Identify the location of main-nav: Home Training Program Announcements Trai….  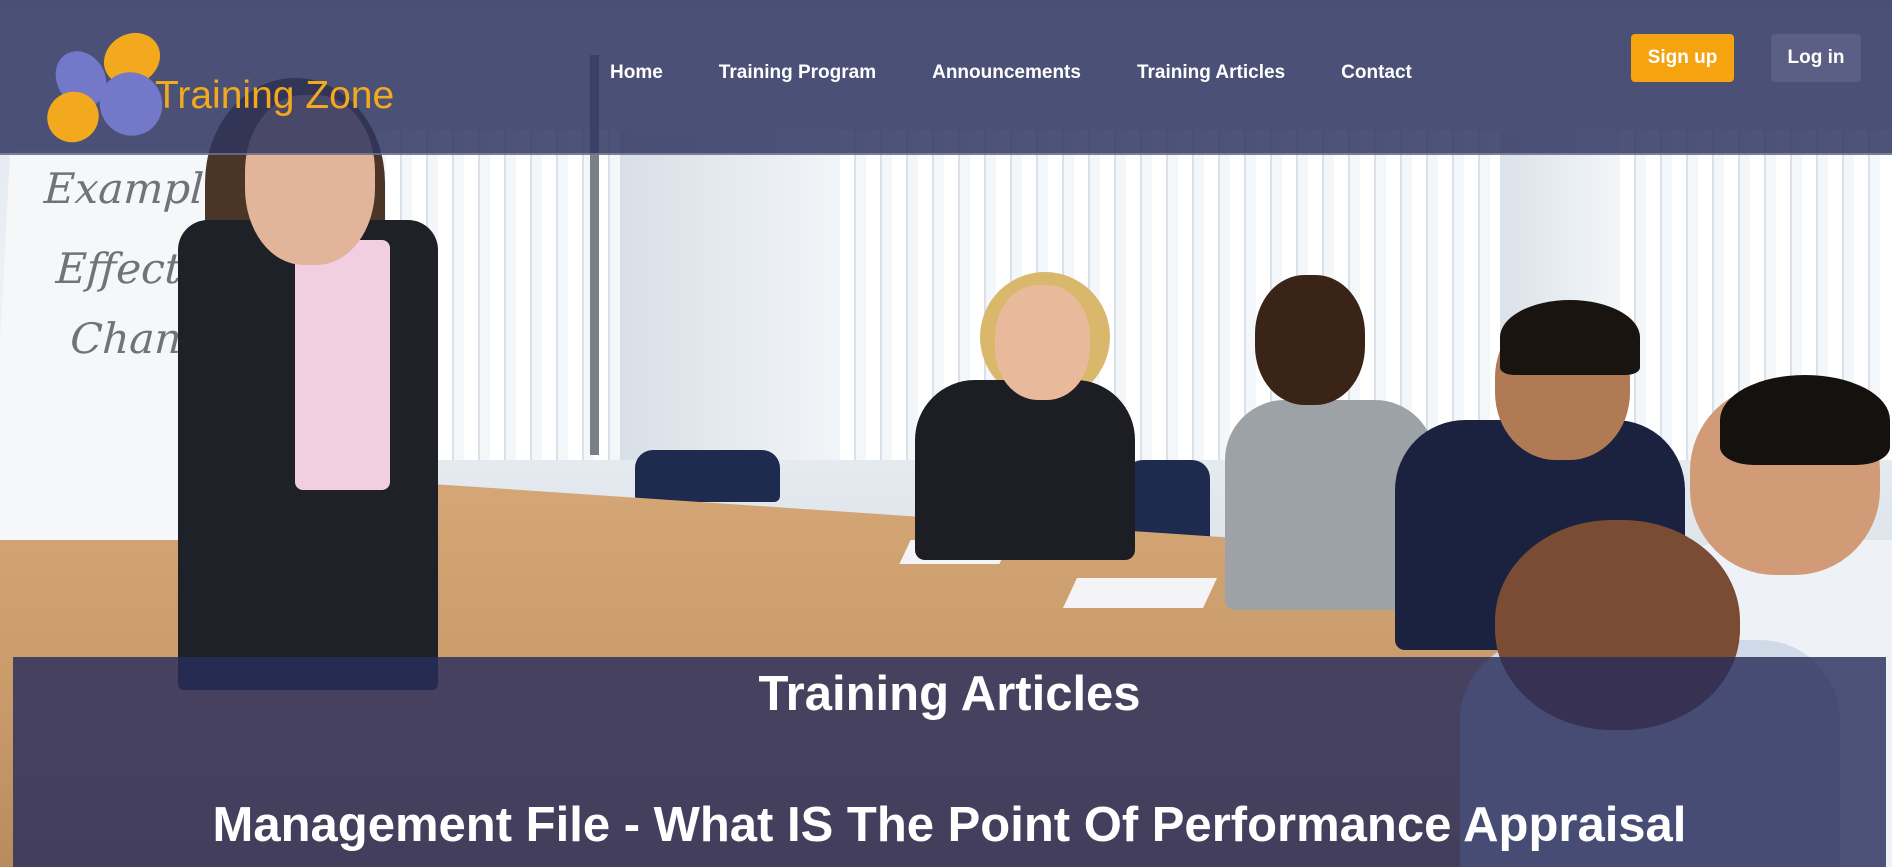
(1011, 73).